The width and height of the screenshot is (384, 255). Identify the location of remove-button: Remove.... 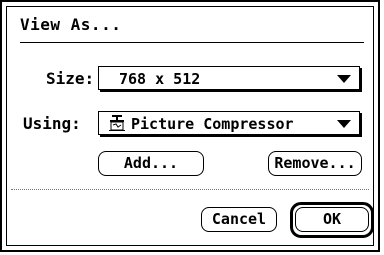
(315, 163).